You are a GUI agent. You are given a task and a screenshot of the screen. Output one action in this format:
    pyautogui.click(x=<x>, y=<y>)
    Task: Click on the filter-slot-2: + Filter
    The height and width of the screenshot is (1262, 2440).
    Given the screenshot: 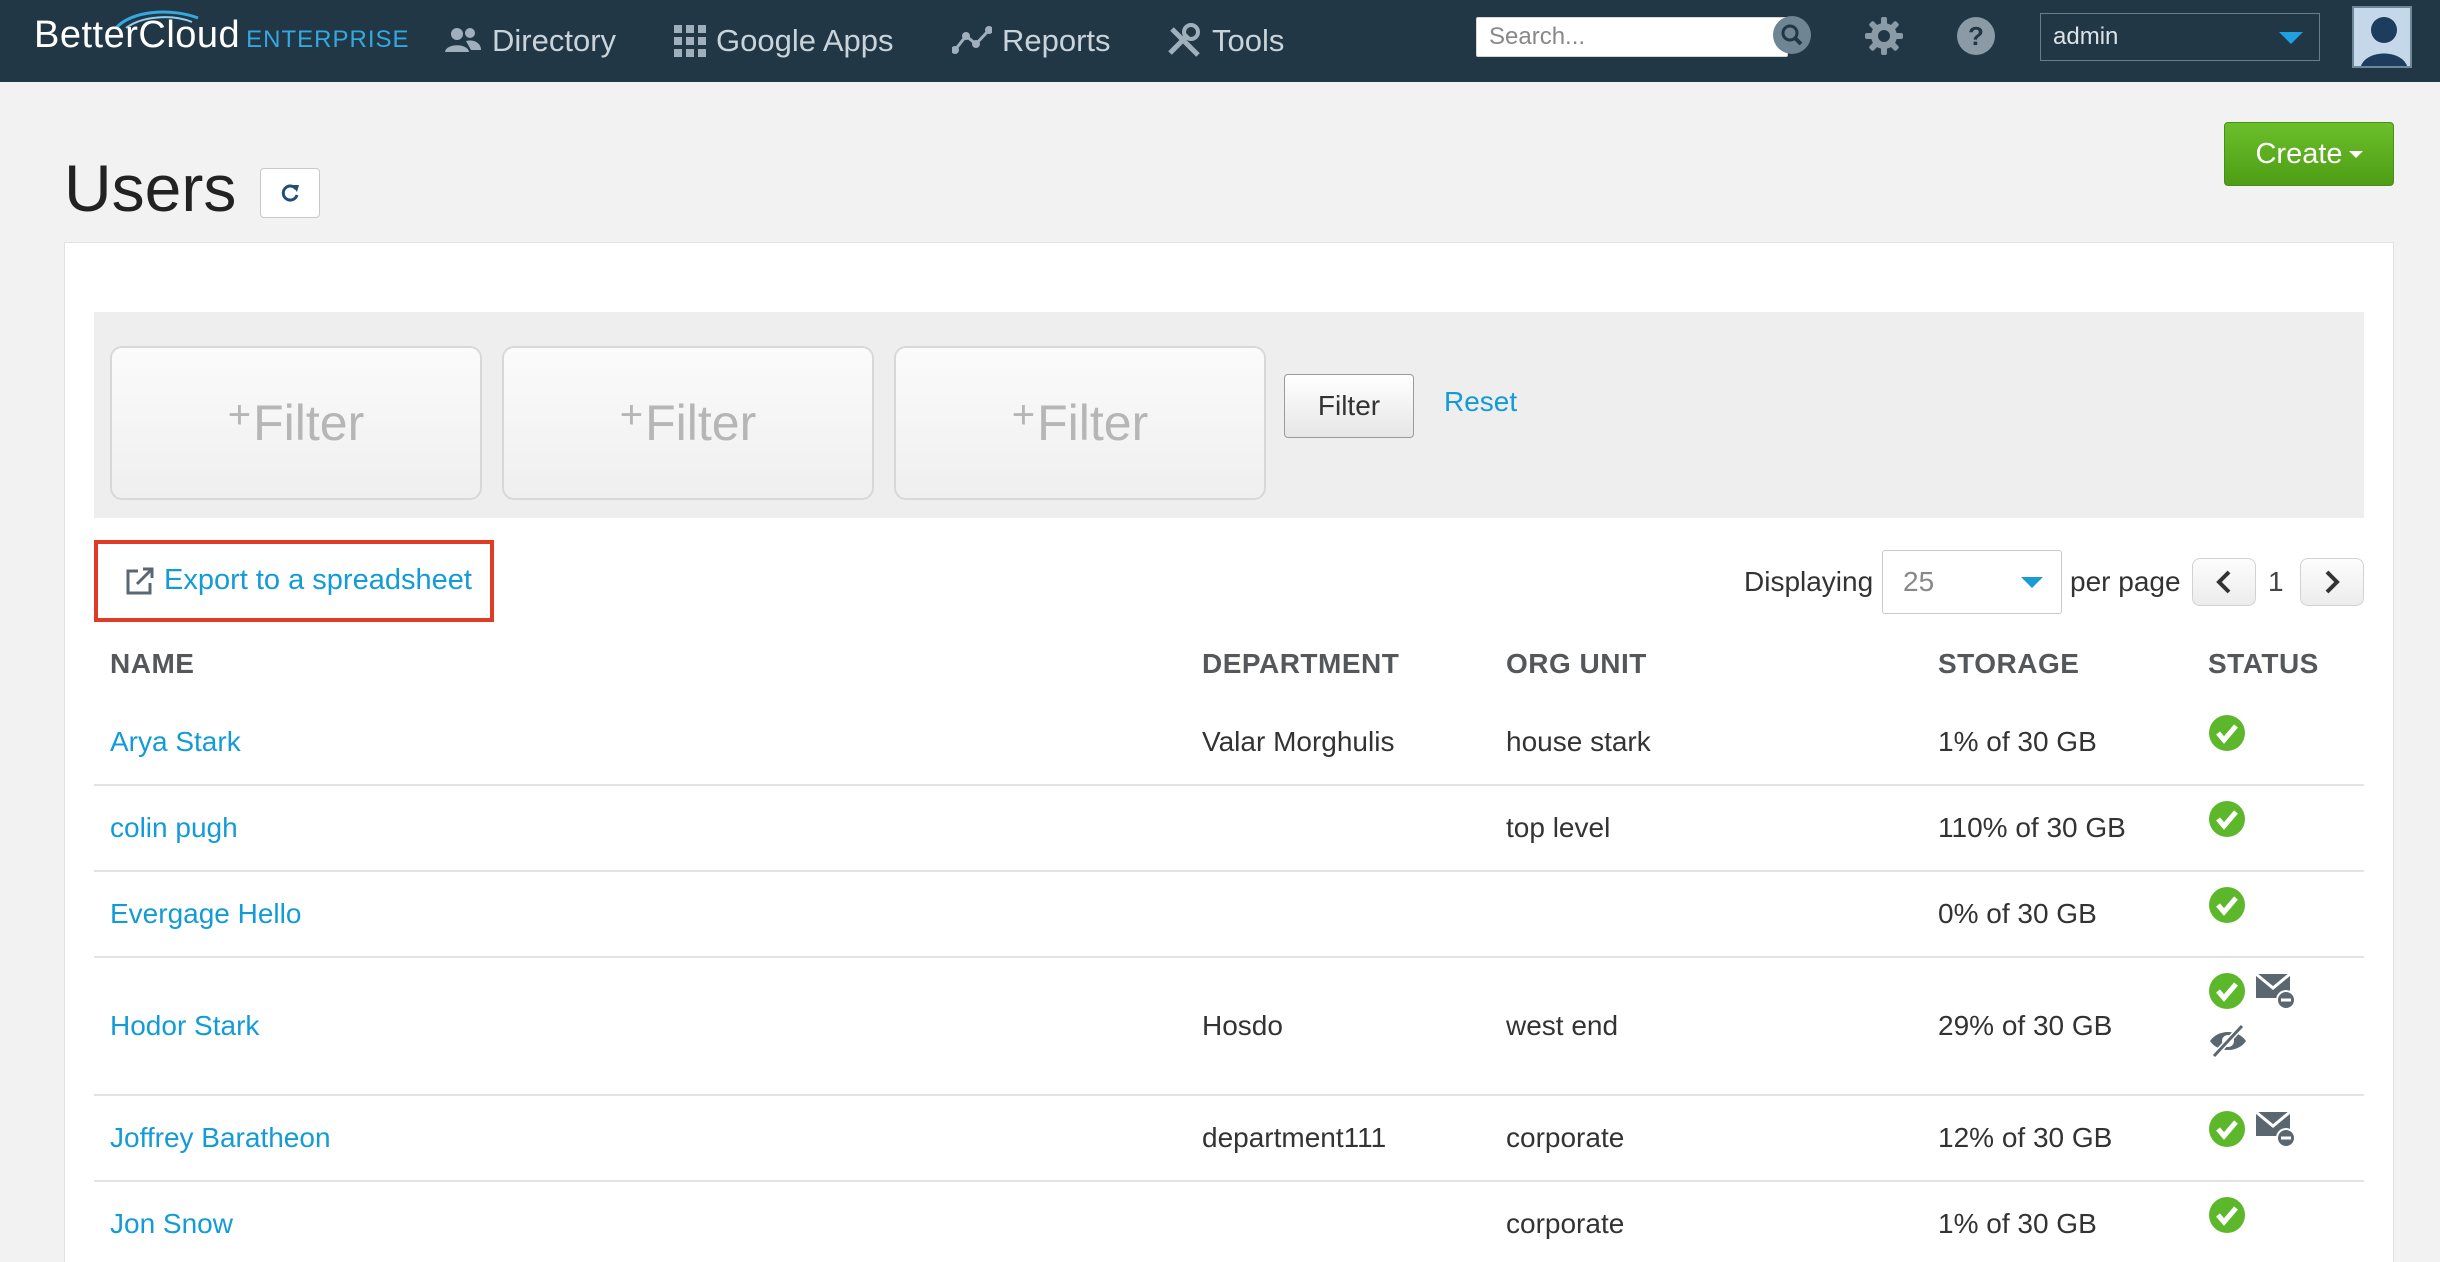 What is the action you would take?
    pyautogui.click(x=688, y=423)
    